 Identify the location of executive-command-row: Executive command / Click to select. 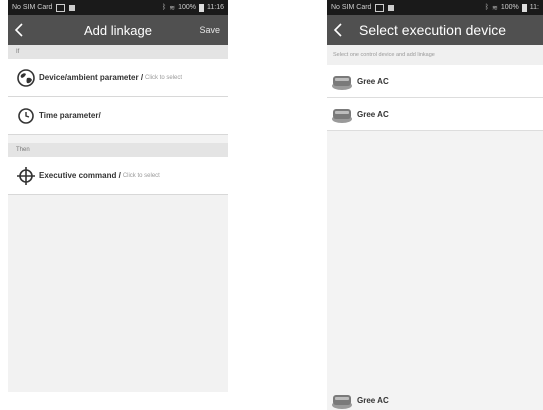
(118, 176).